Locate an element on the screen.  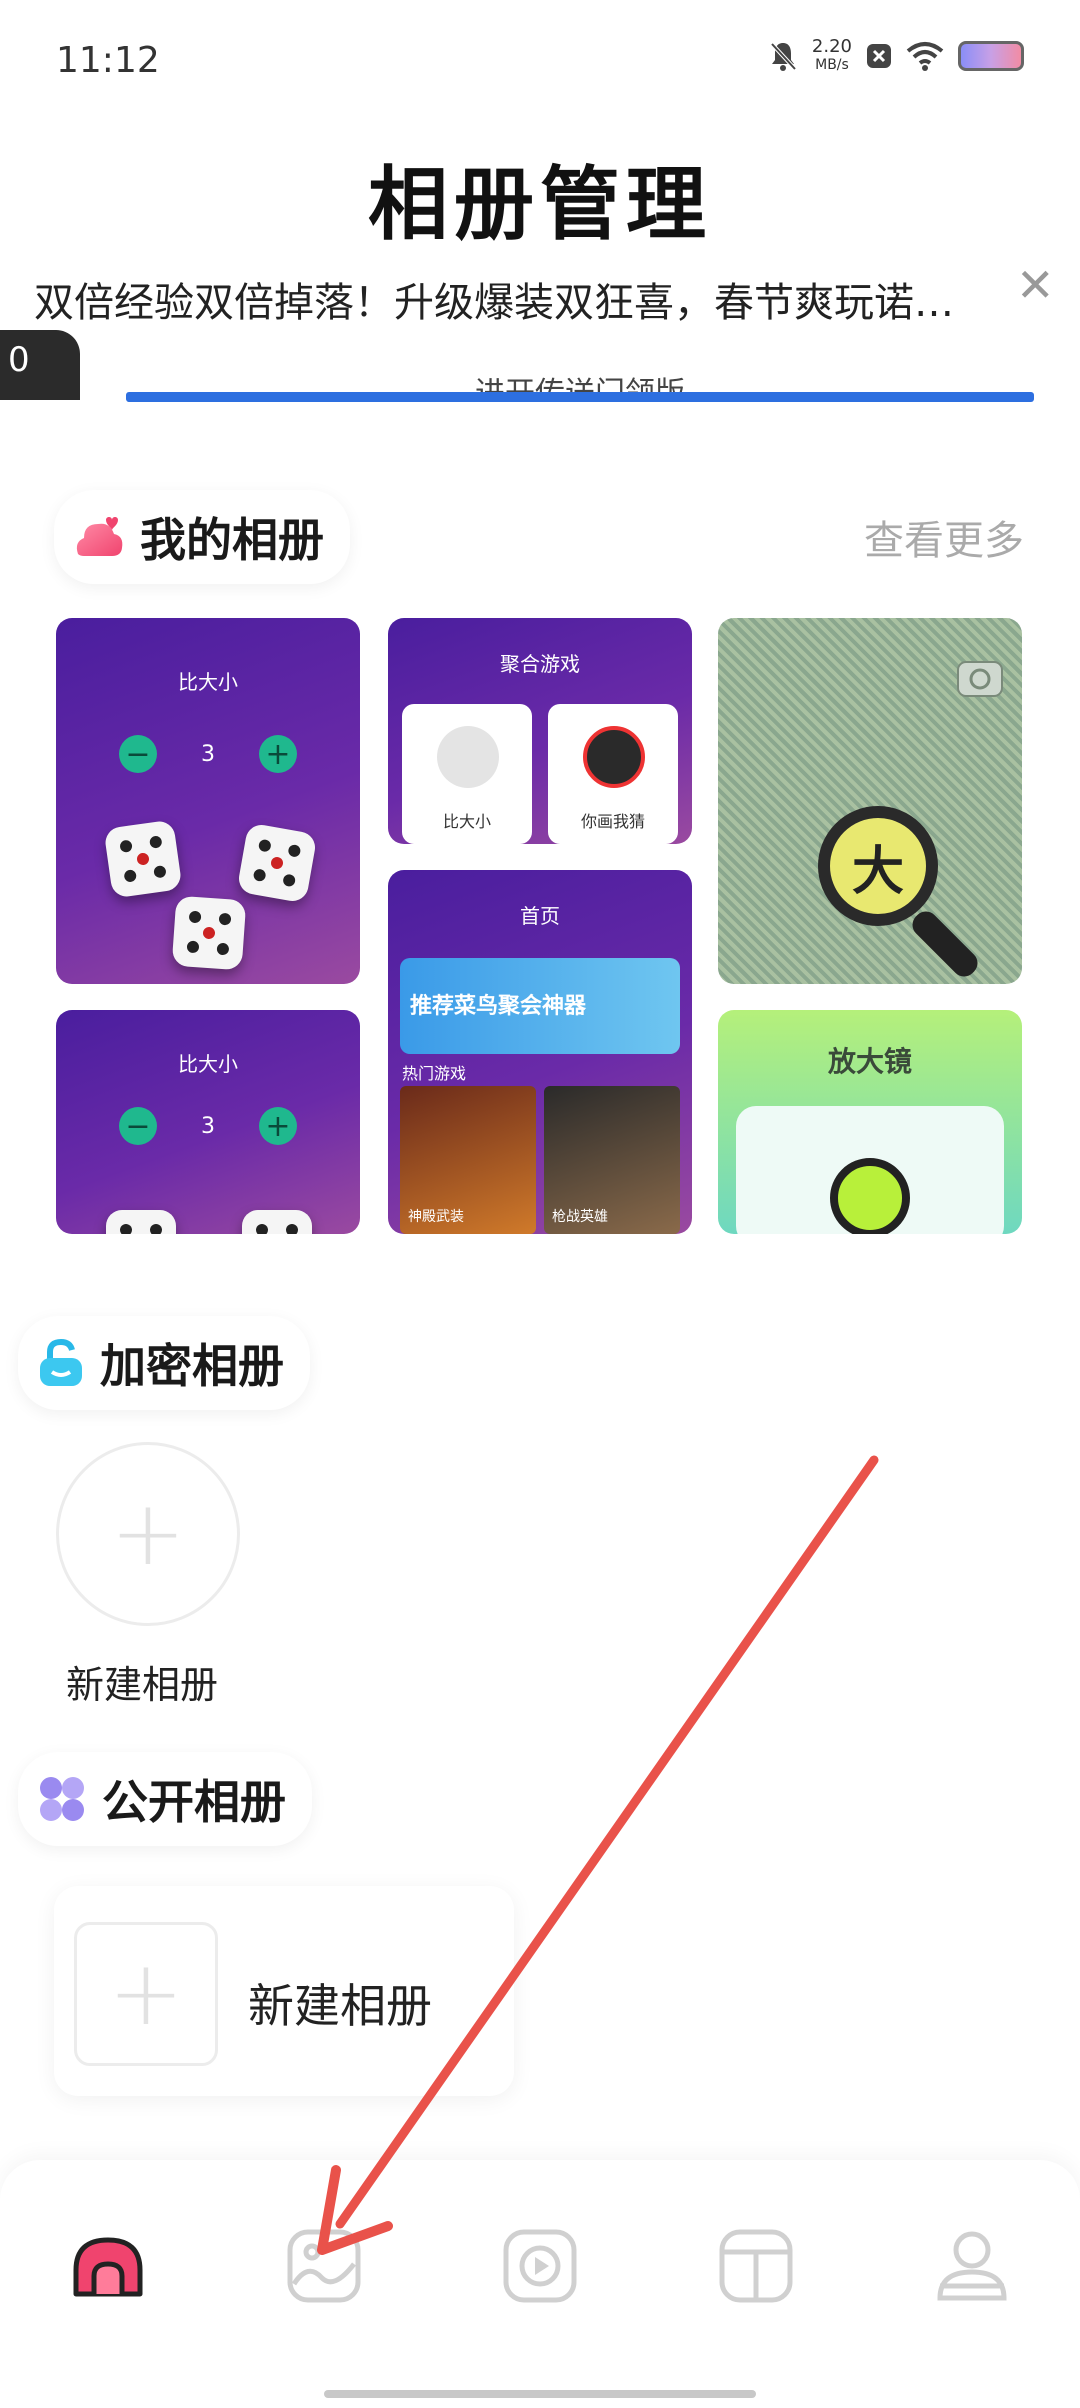
thumb-title: 首页 is located at coordinates (540, 916).